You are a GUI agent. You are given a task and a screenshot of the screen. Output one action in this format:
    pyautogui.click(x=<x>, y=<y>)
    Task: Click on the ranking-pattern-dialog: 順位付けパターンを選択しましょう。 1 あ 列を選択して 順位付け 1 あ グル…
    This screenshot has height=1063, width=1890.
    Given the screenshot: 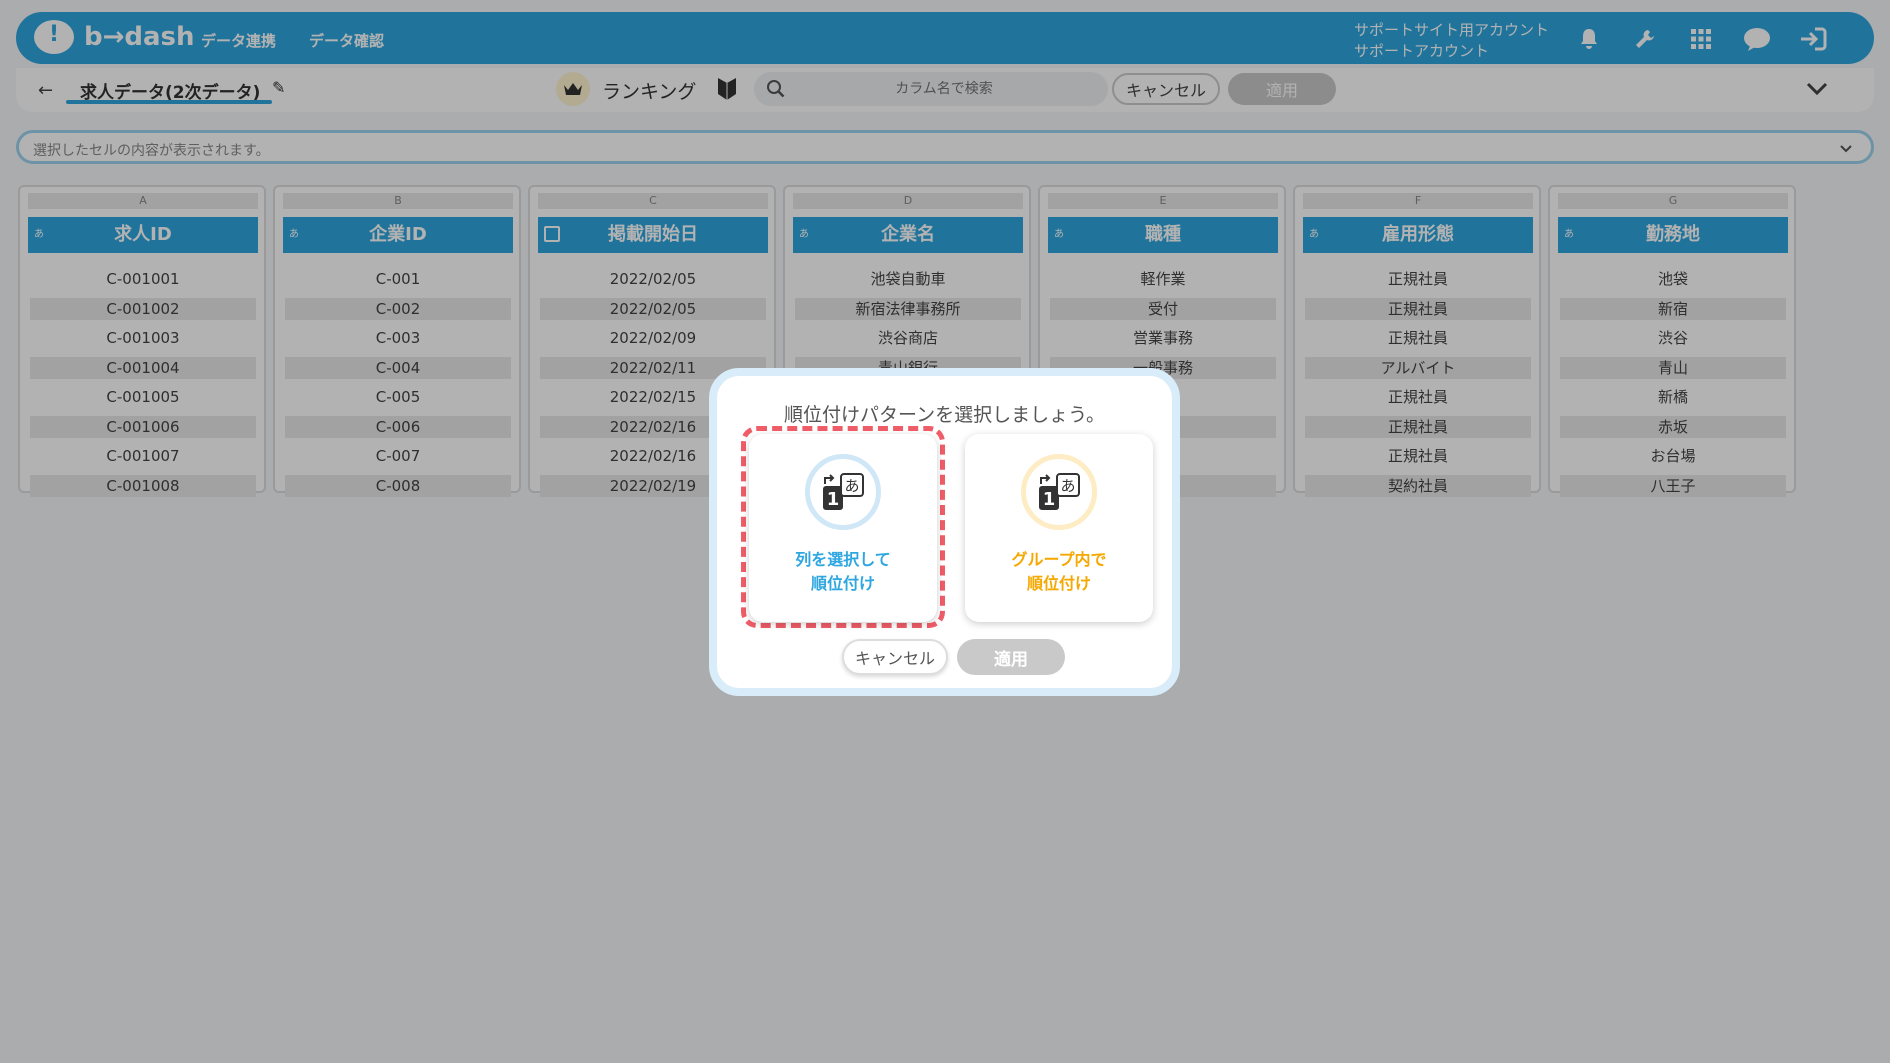 What is the action you would take?
    pyautogui.click(x=944, y=532)
    